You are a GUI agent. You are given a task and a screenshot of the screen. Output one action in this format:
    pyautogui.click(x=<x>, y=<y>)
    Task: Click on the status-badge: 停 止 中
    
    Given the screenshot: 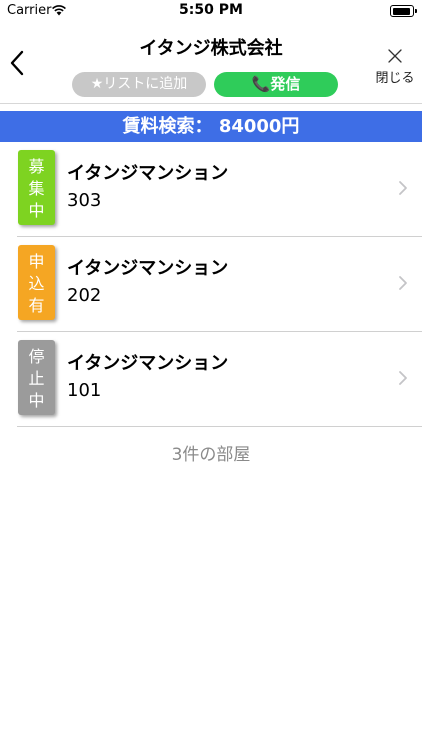 What is the action you would take?
    pyautogui.click(x=36, y=377)
    